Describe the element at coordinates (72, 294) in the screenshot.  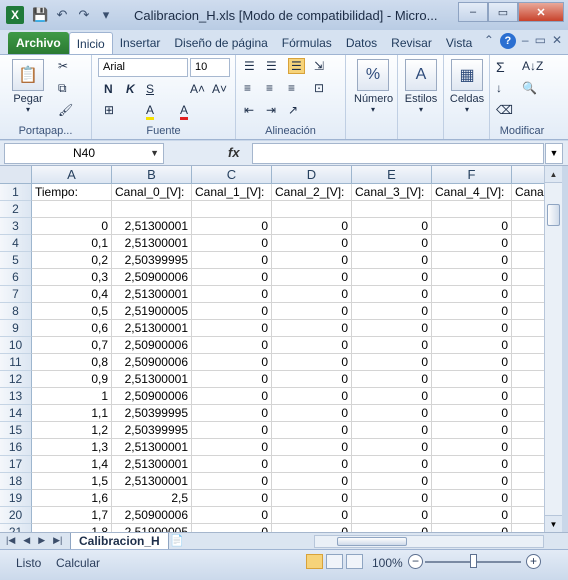
I see `cell: 0,4` at that location.